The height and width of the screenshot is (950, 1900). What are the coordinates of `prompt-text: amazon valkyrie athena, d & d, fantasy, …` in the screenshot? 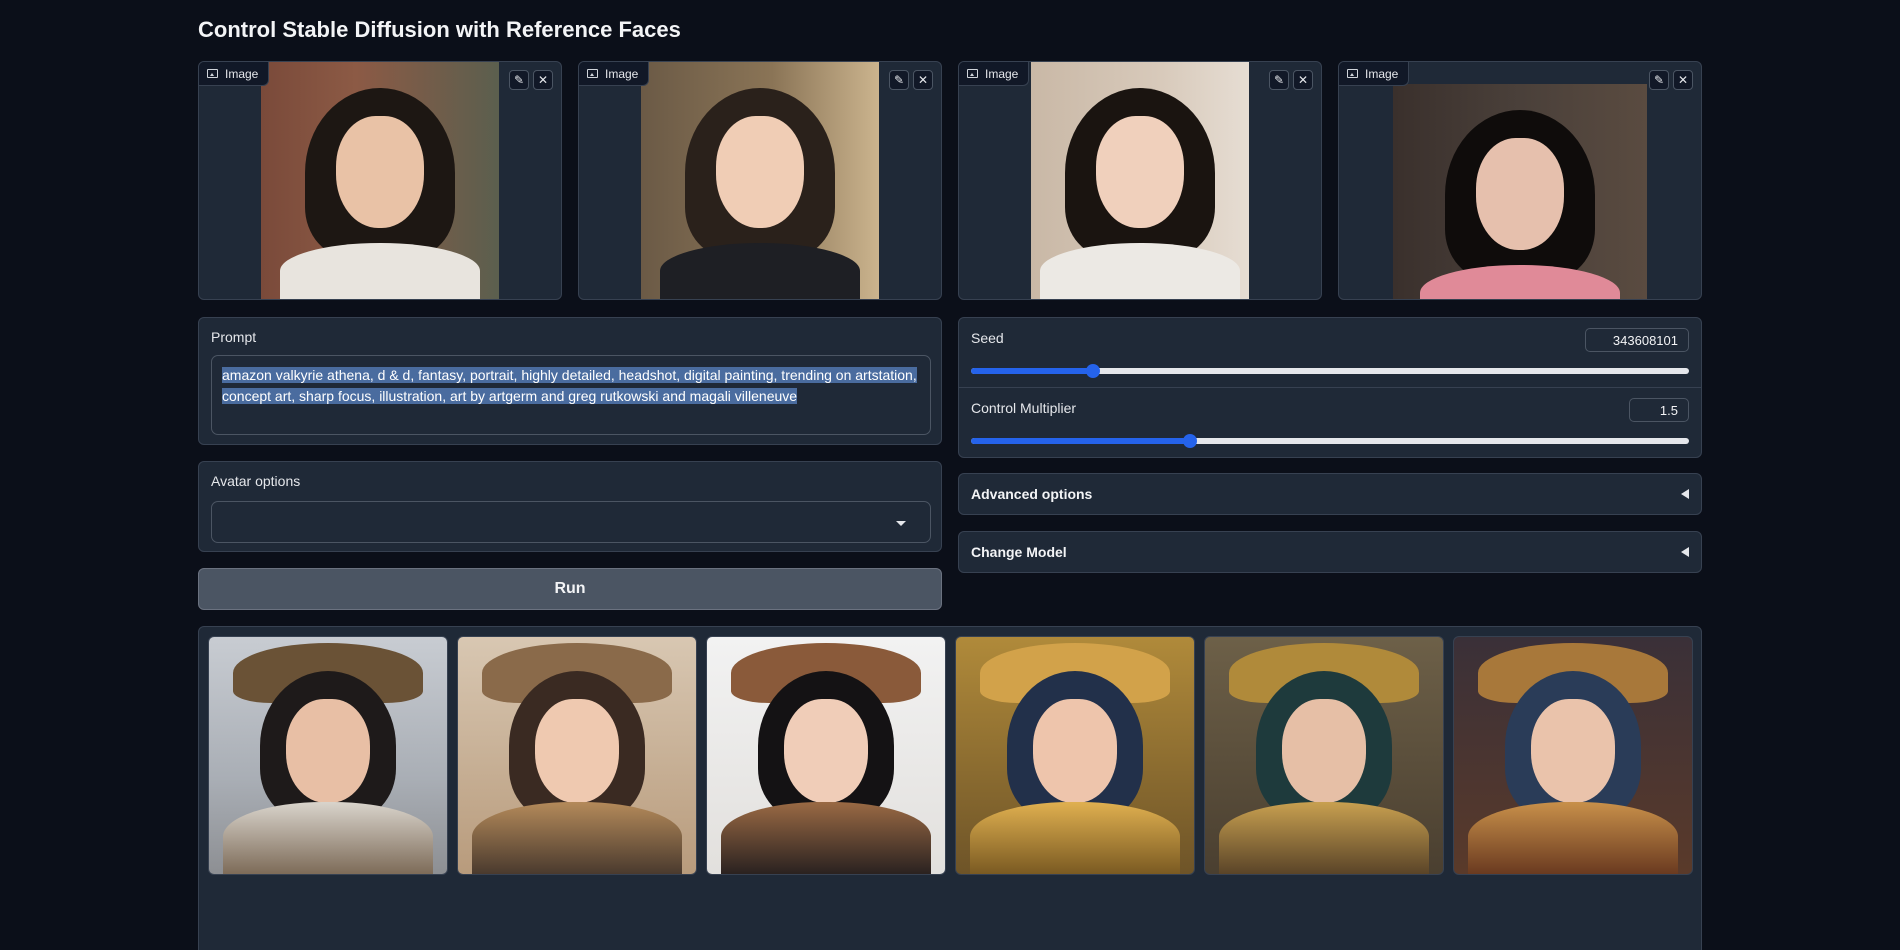 It's located at (569, 385).